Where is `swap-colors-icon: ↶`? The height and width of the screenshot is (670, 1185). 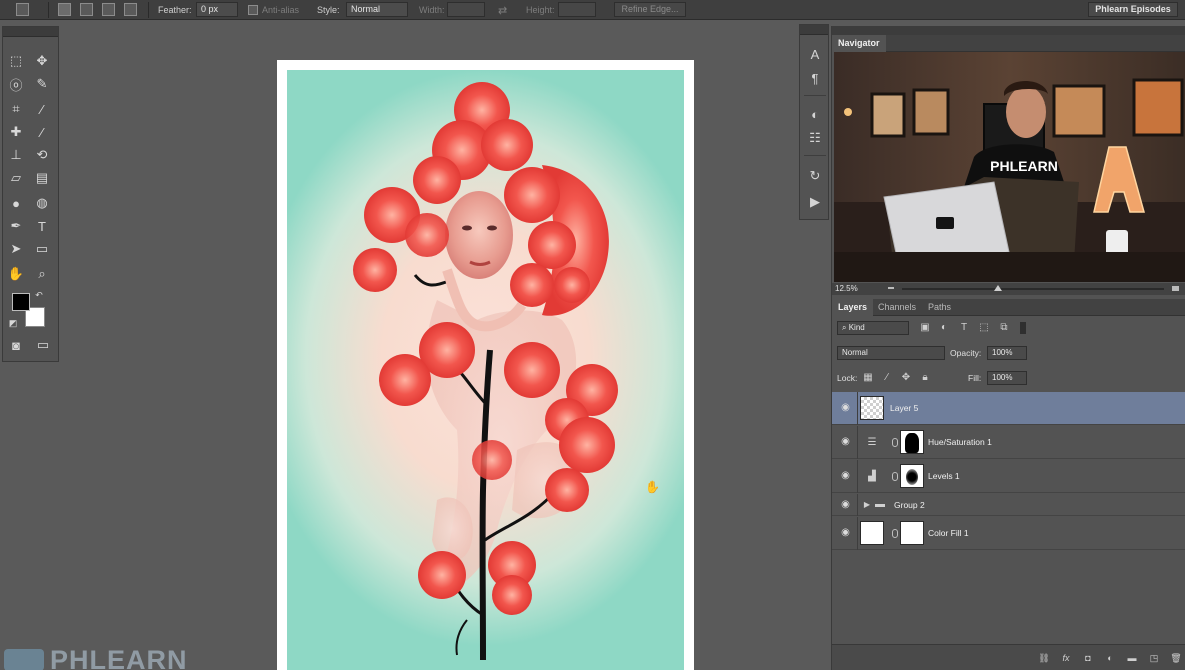
swap-colors-icon: ↶ is located at coordinates (39, 295).